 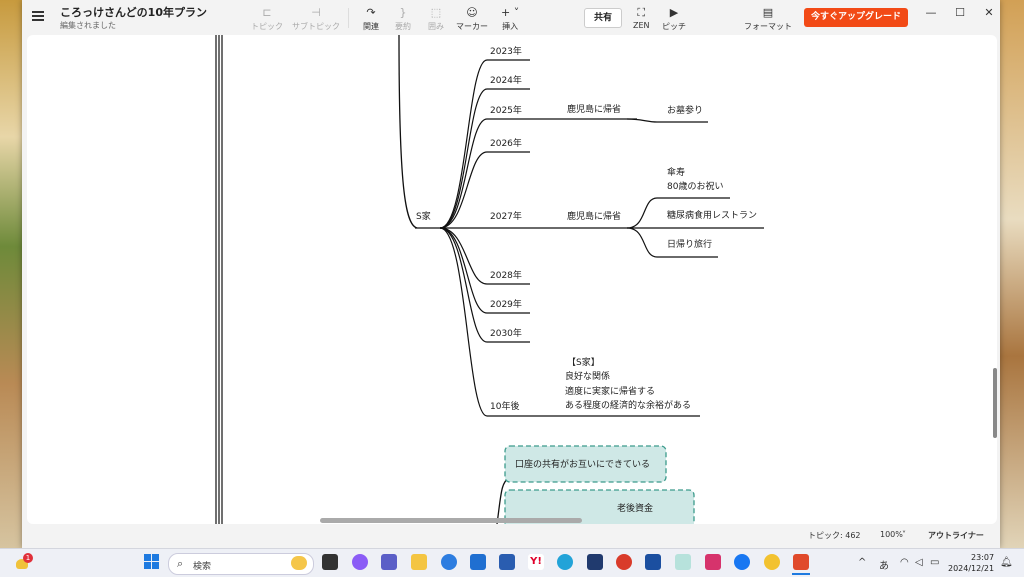 What do you see at coordinates (660, 227) in the screenshot?
I see `branch-2027-children` at bounding box center [660, 227].